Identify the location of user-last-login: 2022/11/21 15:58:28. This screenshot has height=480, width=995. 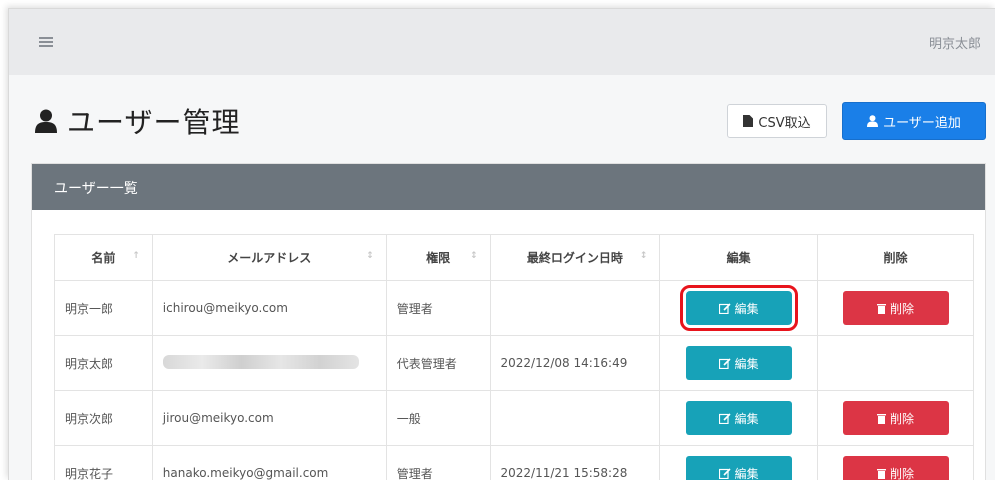
(575, 462).